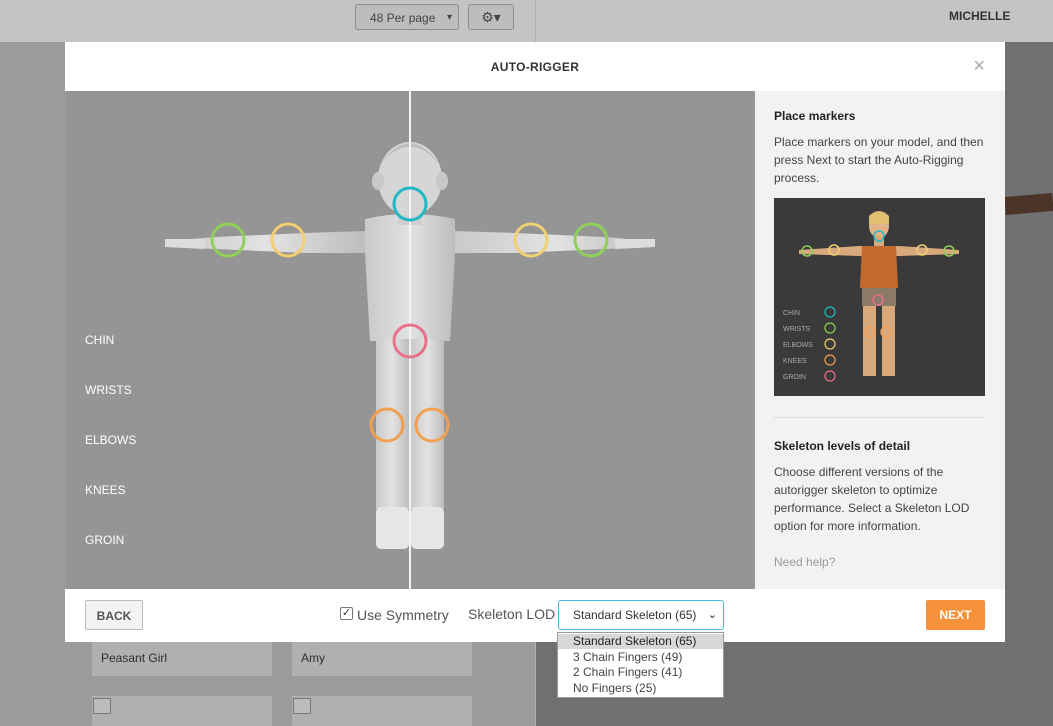  I want to click on marker-label-wrists: WRISTS, so click(108, 390).